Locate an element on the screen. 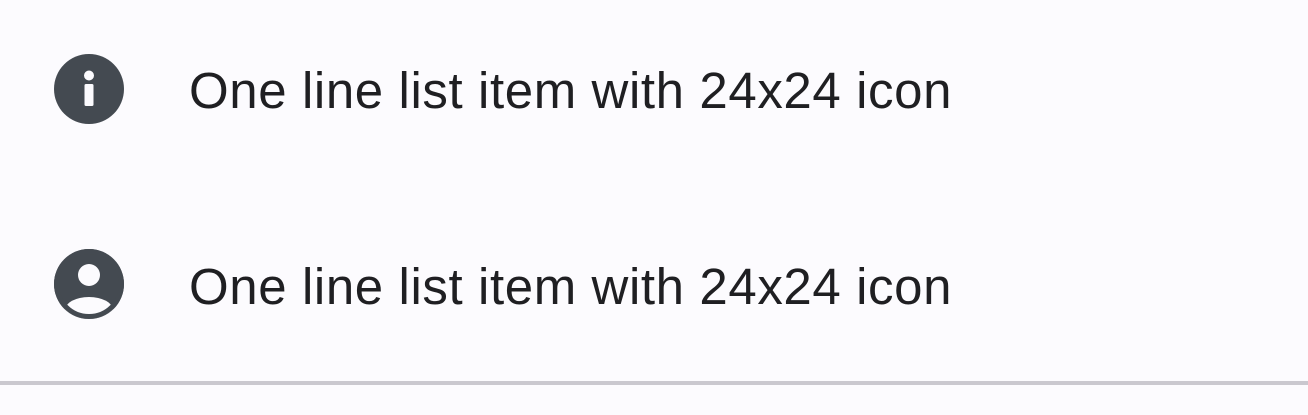 This screenshot has height=415, width=1308. account-circle-icon is located at coordinates (89, 284).